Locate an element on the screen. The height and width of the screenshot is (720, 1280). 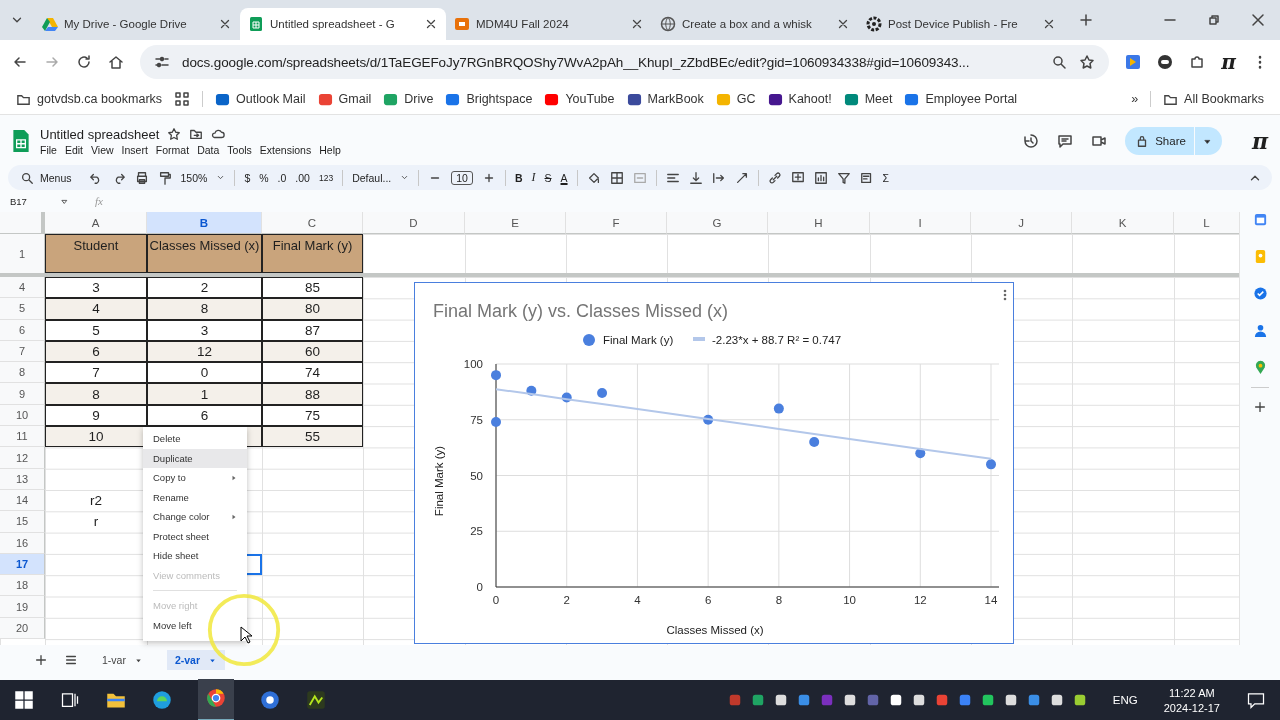
menu-item: Insert is located at coordinates (134, 149).